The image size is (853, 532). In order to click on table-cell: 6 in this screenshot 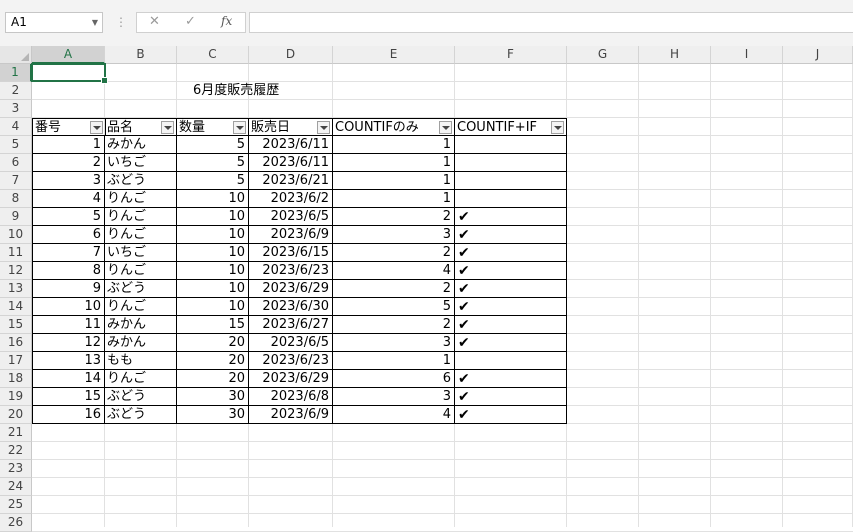, I will do `click(394, 379)`.